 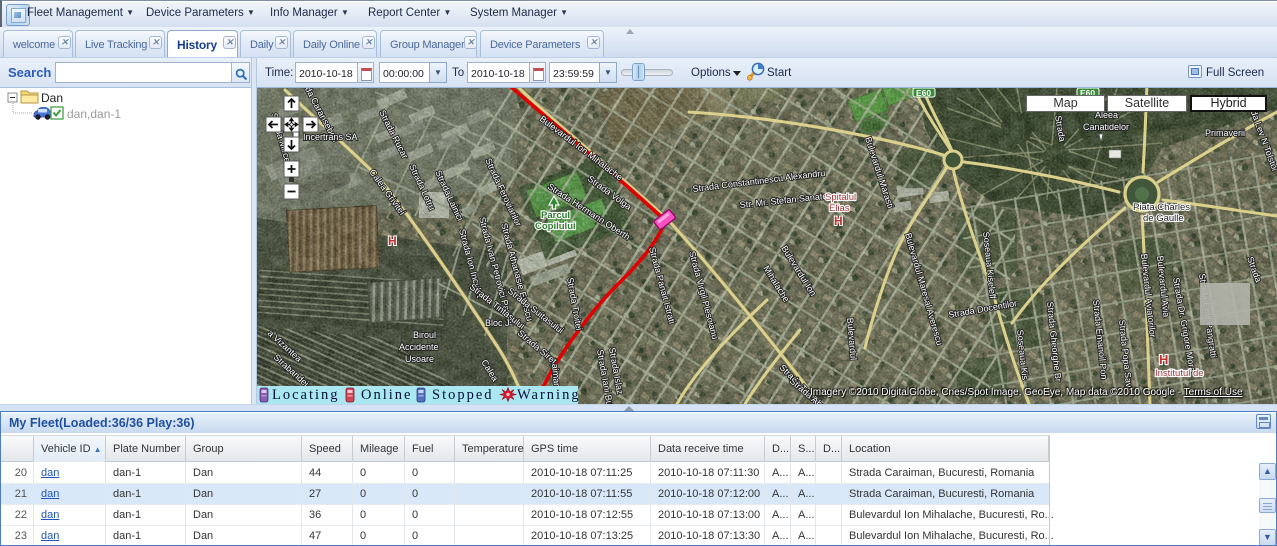 I want to click on svg-text: E60, so click(x=923, y=93).